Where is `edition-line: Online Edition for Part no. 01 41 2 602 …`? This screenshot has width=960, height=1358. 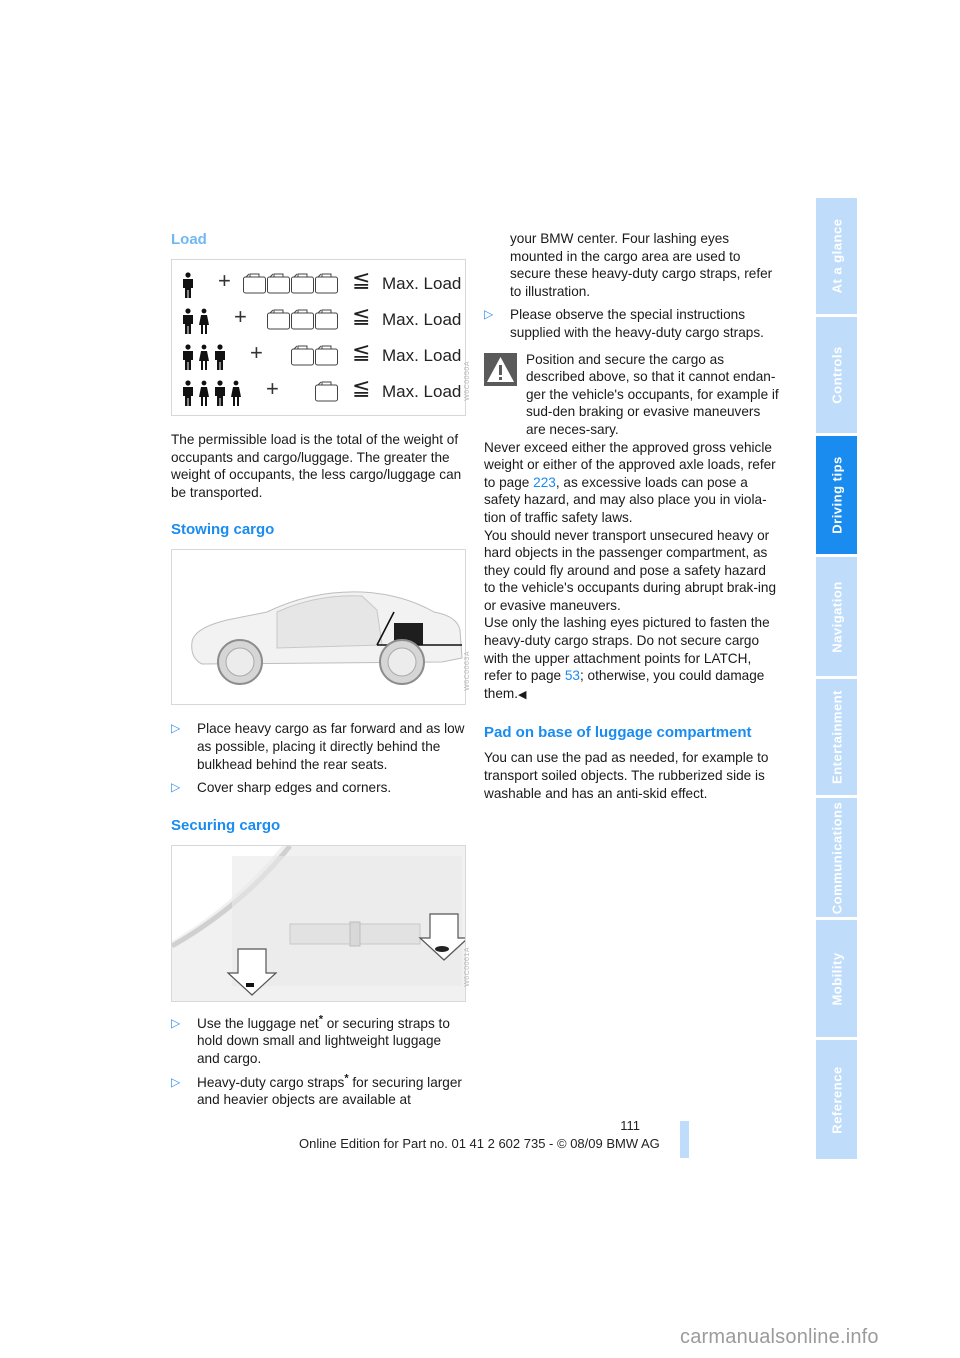 edition-line: Online Edition for Part no. 01 41 2 602 … is located at coordinates (479, 1143).